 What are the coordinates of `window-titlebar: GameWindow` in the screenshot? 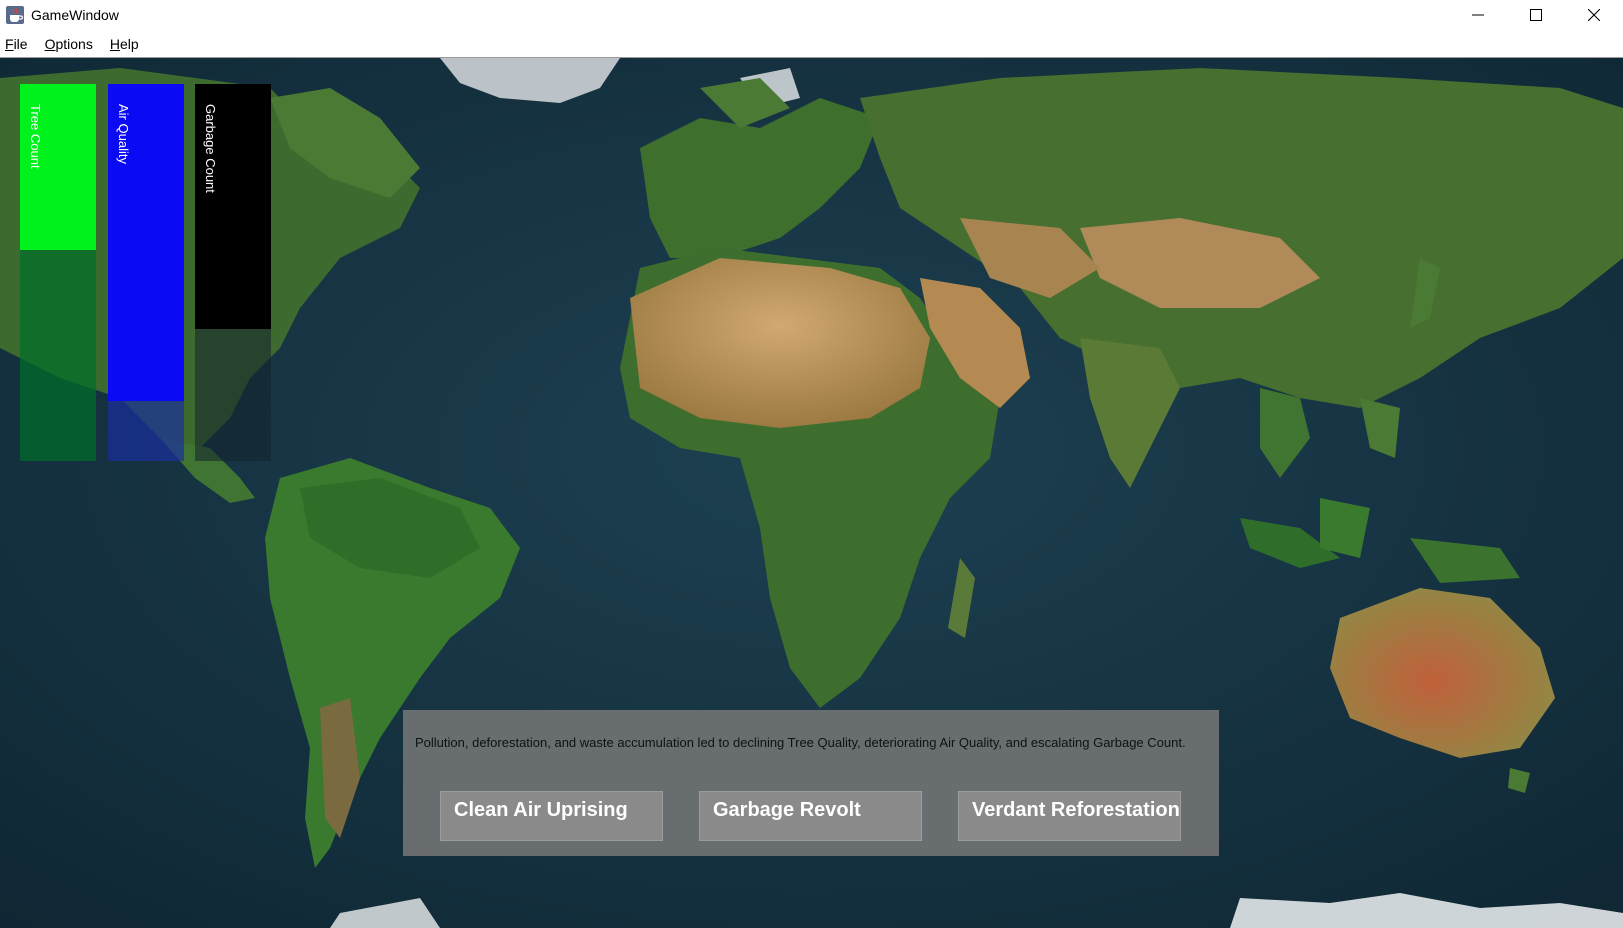 It's located at (811, 15).